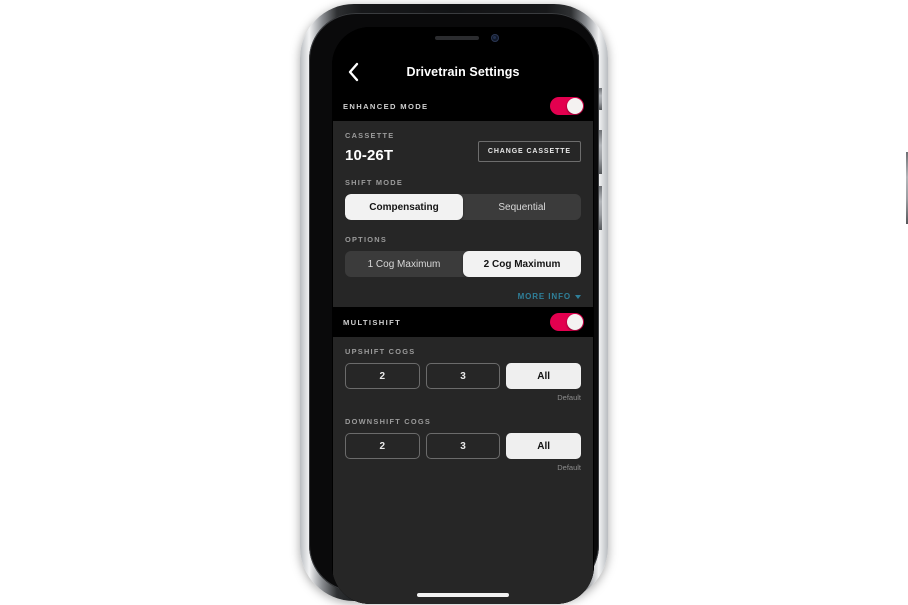 The image size is (908, 605). What do you see at coordinates (380, 351) in the screenshot?
I see `upshift-cogs-label: UPSHIFT COGS` at bounding box center [380, 351].